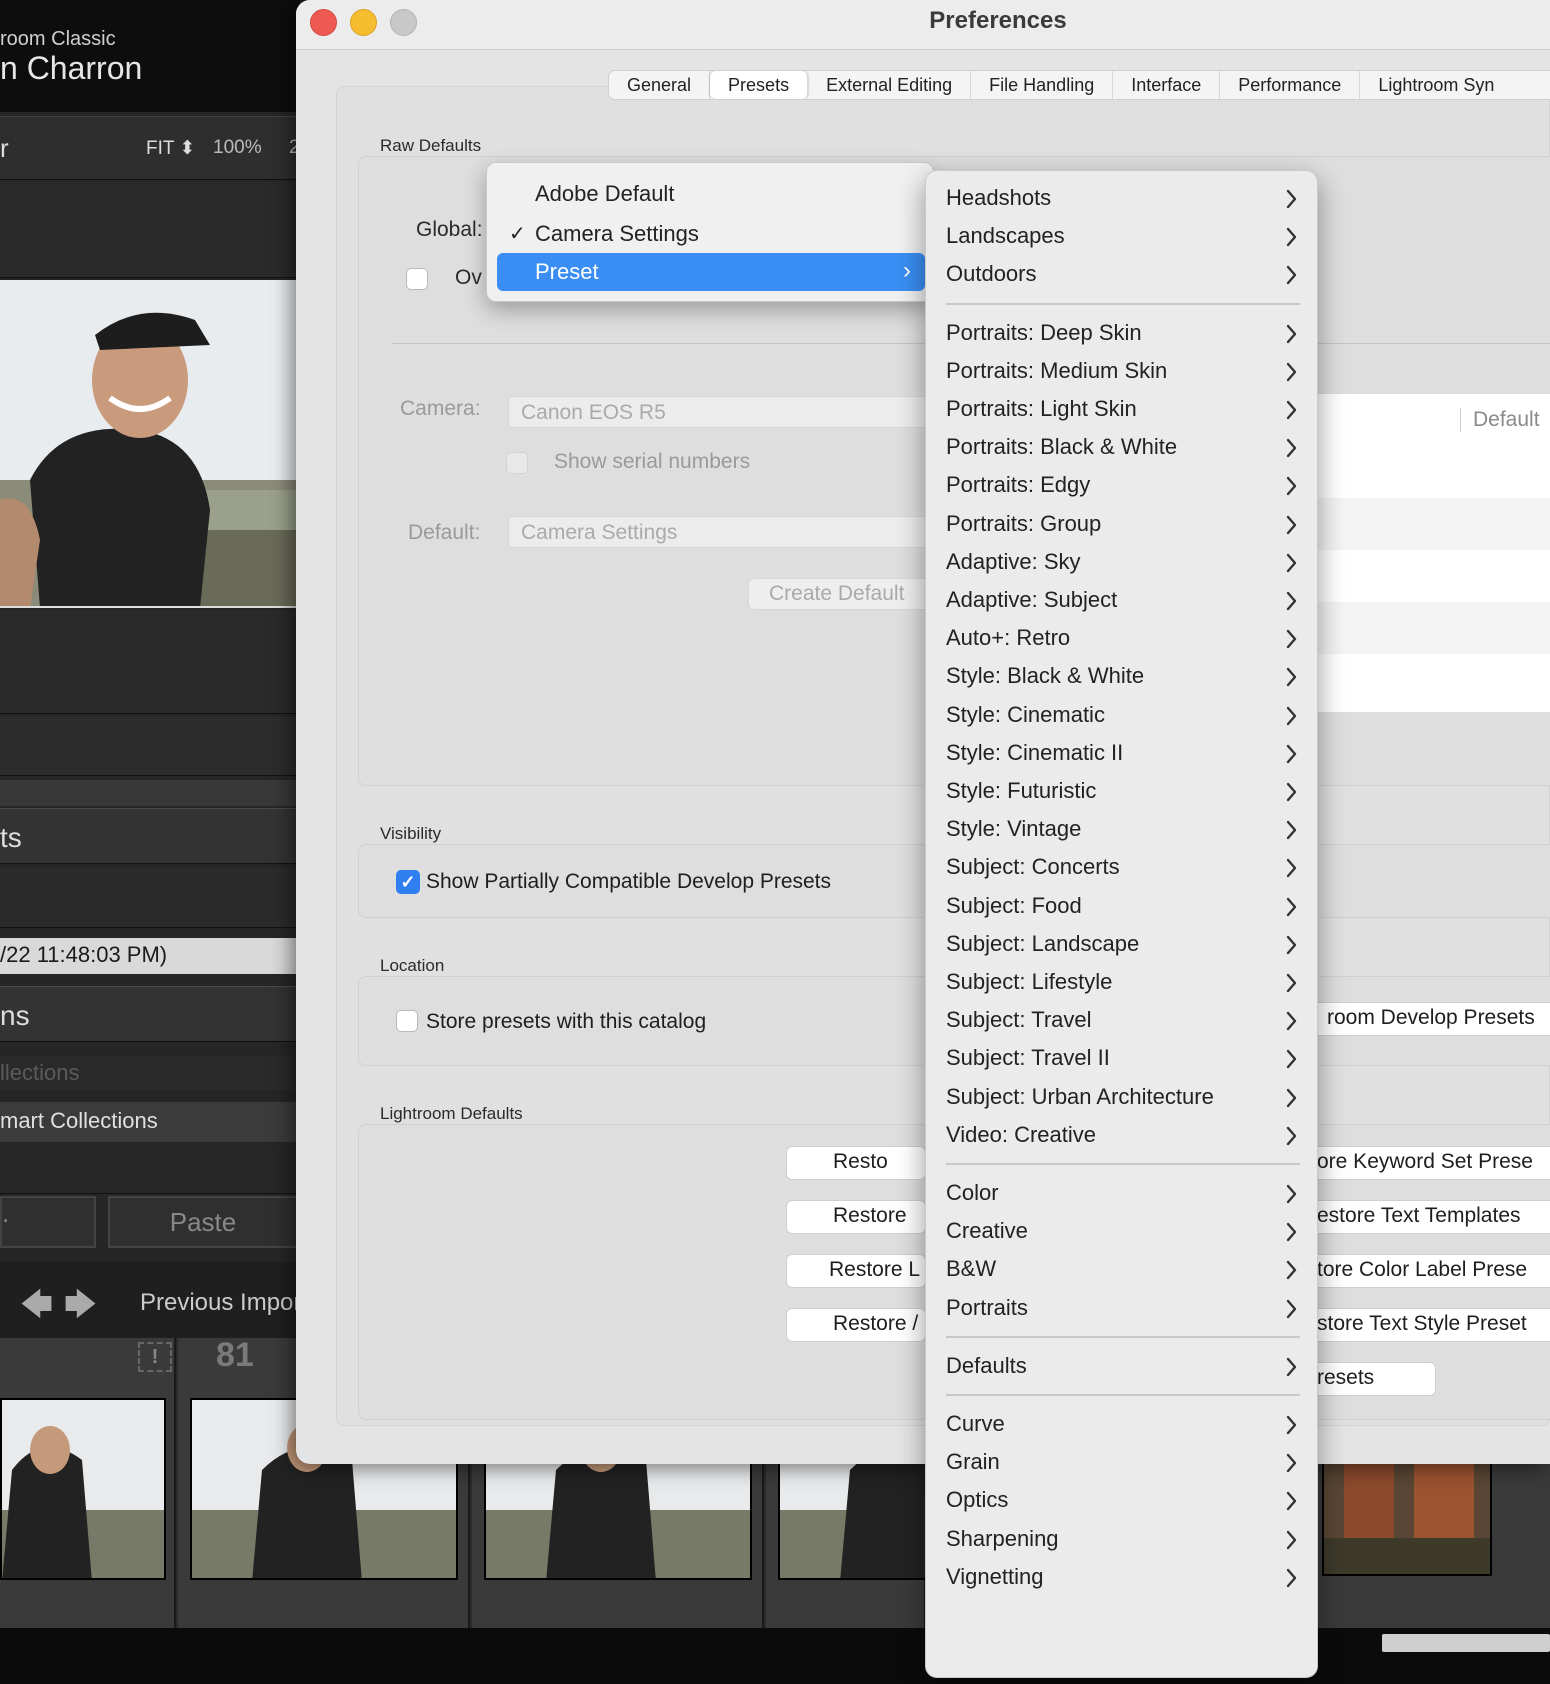 The image size is (1550, 1684). I want to click on submenu-item: Portraits: Medium Skin, so click(1121, 372).